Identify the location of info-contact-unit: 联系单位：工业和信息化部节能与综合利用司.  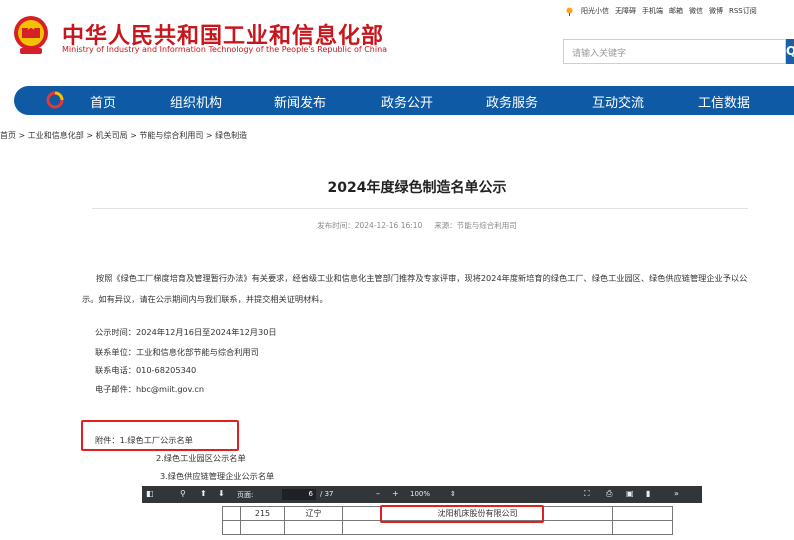
(177, 352).